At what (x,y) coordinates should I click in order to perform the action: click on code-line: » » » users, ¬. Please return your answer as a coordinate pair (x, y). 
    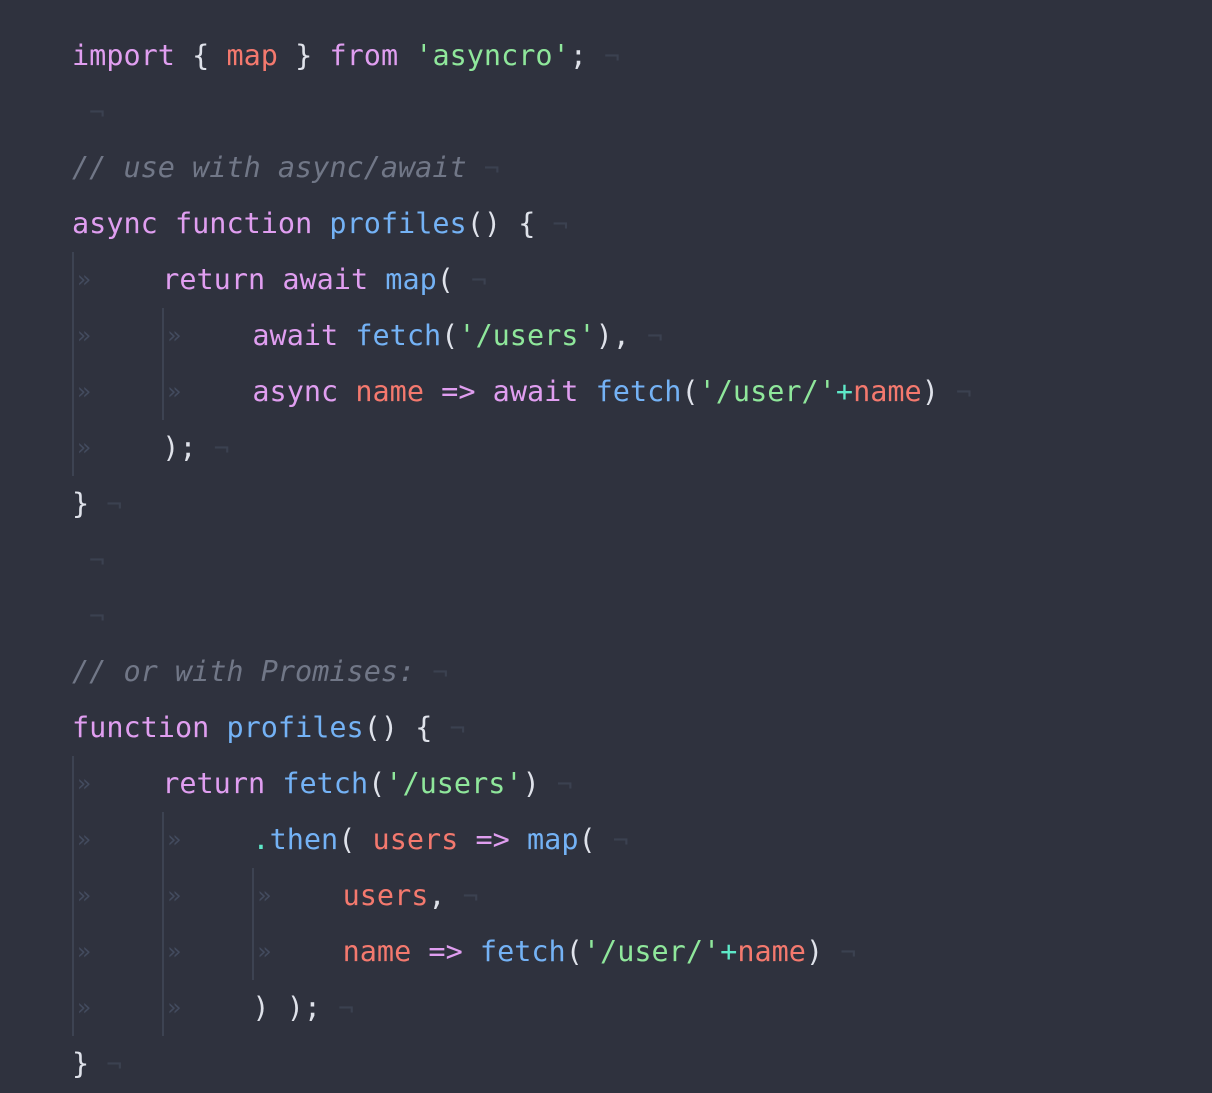
    Looking at the image, I should click on (606, 896).